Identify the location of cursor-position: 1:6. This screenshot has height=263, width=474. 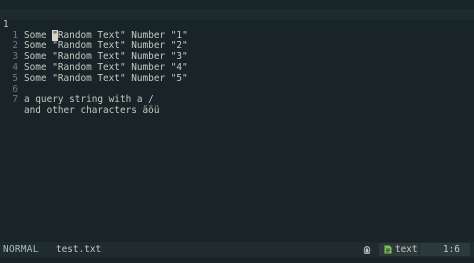
(451, 249).